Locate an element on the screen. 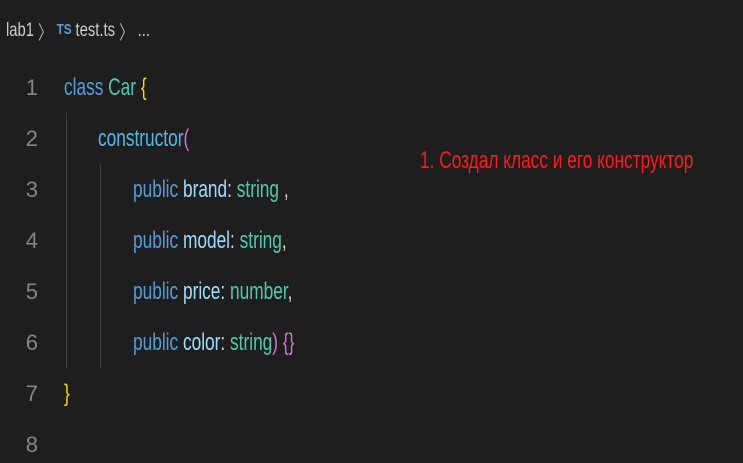  line-number: 4 is located at coordinates (31, 240).